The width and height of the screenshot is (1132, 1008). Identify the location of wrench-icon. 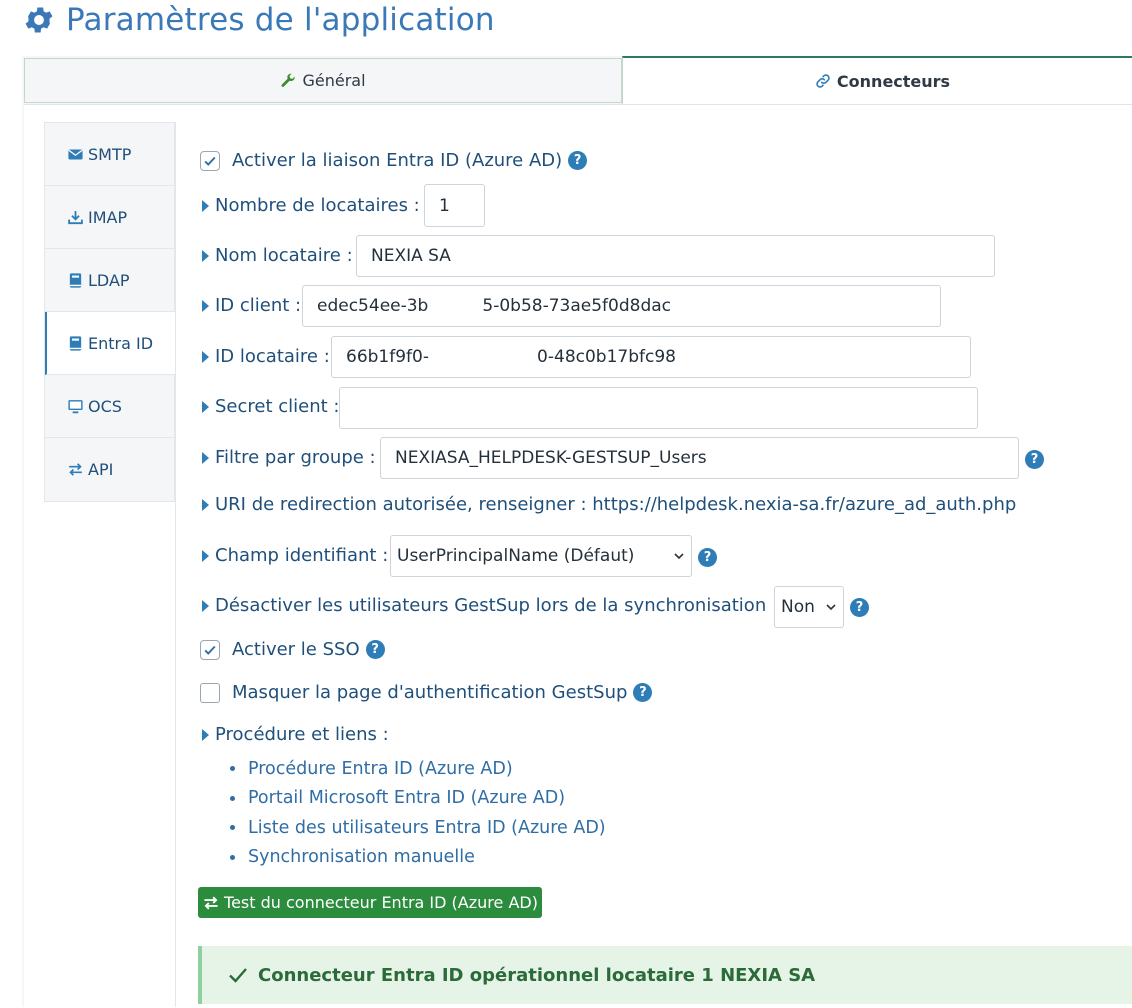
(289, 80).